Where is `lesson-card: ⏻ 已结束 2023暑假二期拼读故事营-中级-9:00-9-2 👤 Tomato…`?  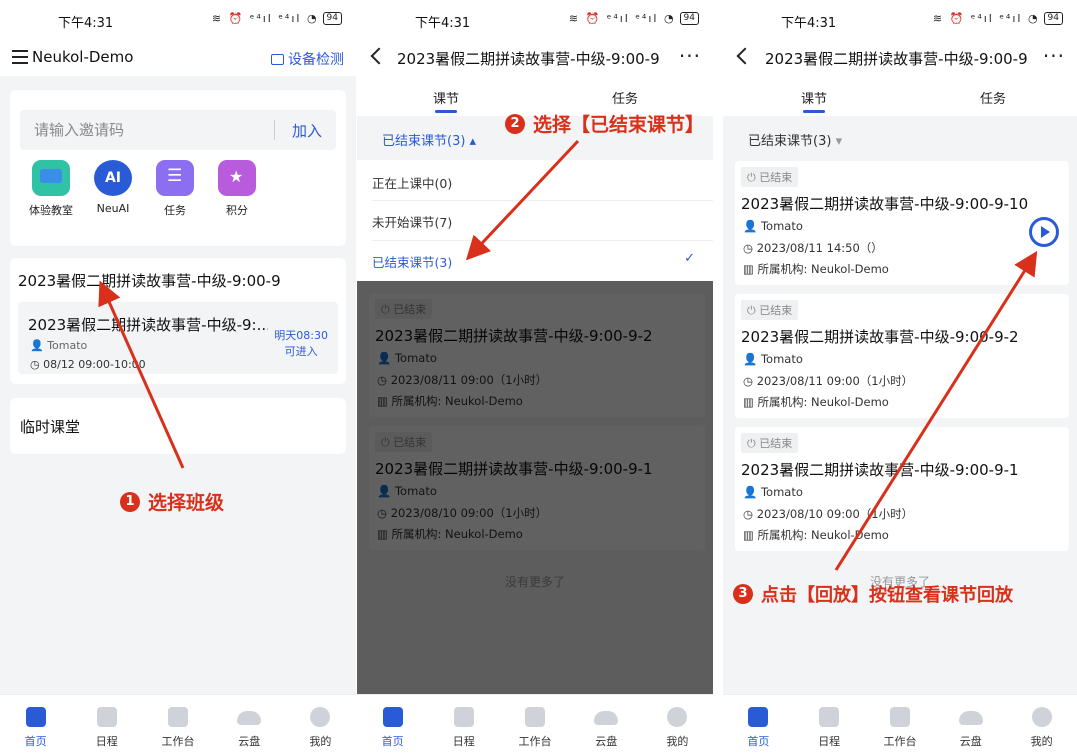 lesson-card: ⏻ 已结束 2023暑假二期拼读故事营-中级-9:00-9-2 👤 Tomato… is located at coordinates (902, 356).